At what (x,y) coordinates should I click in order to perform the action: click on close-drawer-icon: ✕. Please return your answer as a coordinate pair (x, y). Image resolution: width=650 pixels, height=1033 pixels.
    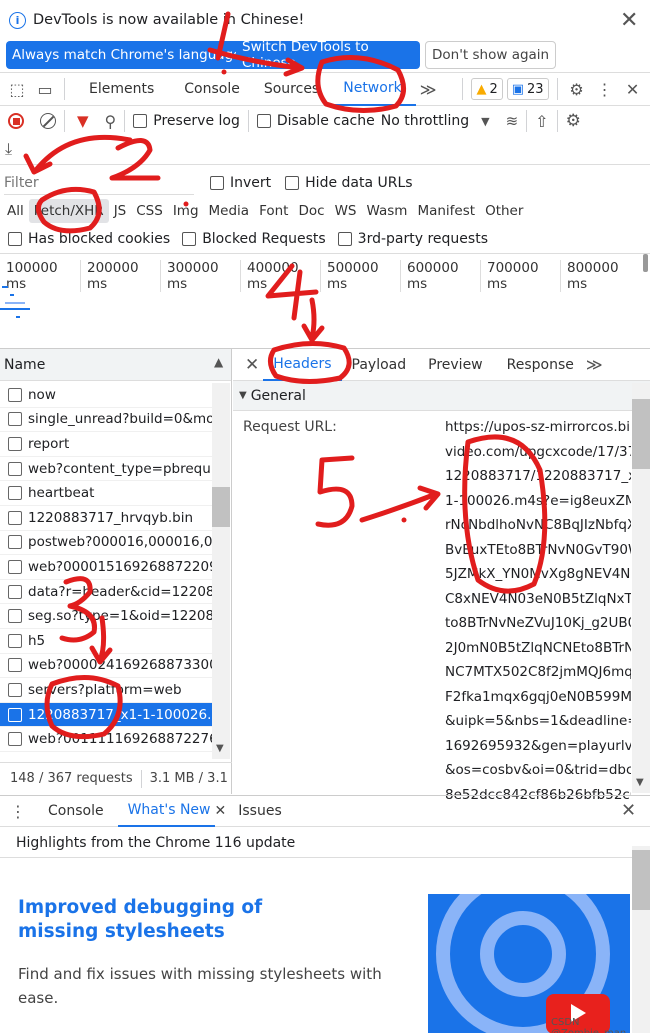
    Looking at the image, I should click on (628, 810).